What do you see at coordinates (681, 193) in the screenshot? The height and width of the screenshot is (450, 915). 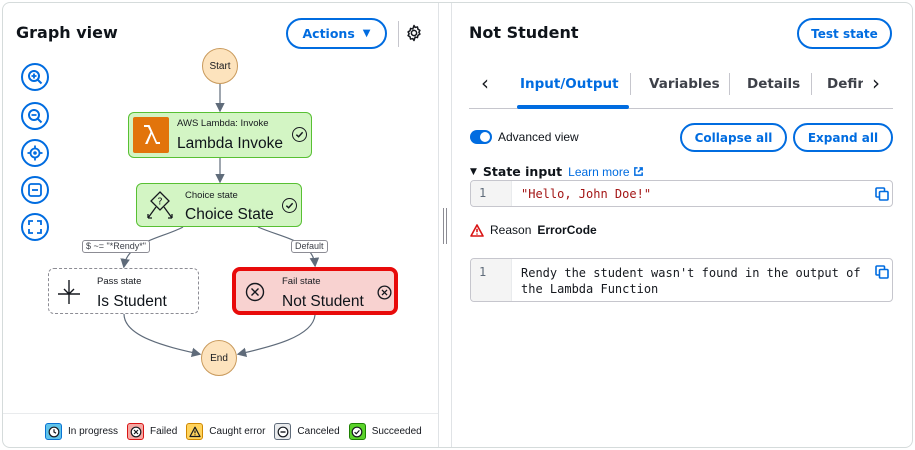 I see `state-input-code-editor: 1 "Hello, John Doe!"` at bounding box center [681, 193].